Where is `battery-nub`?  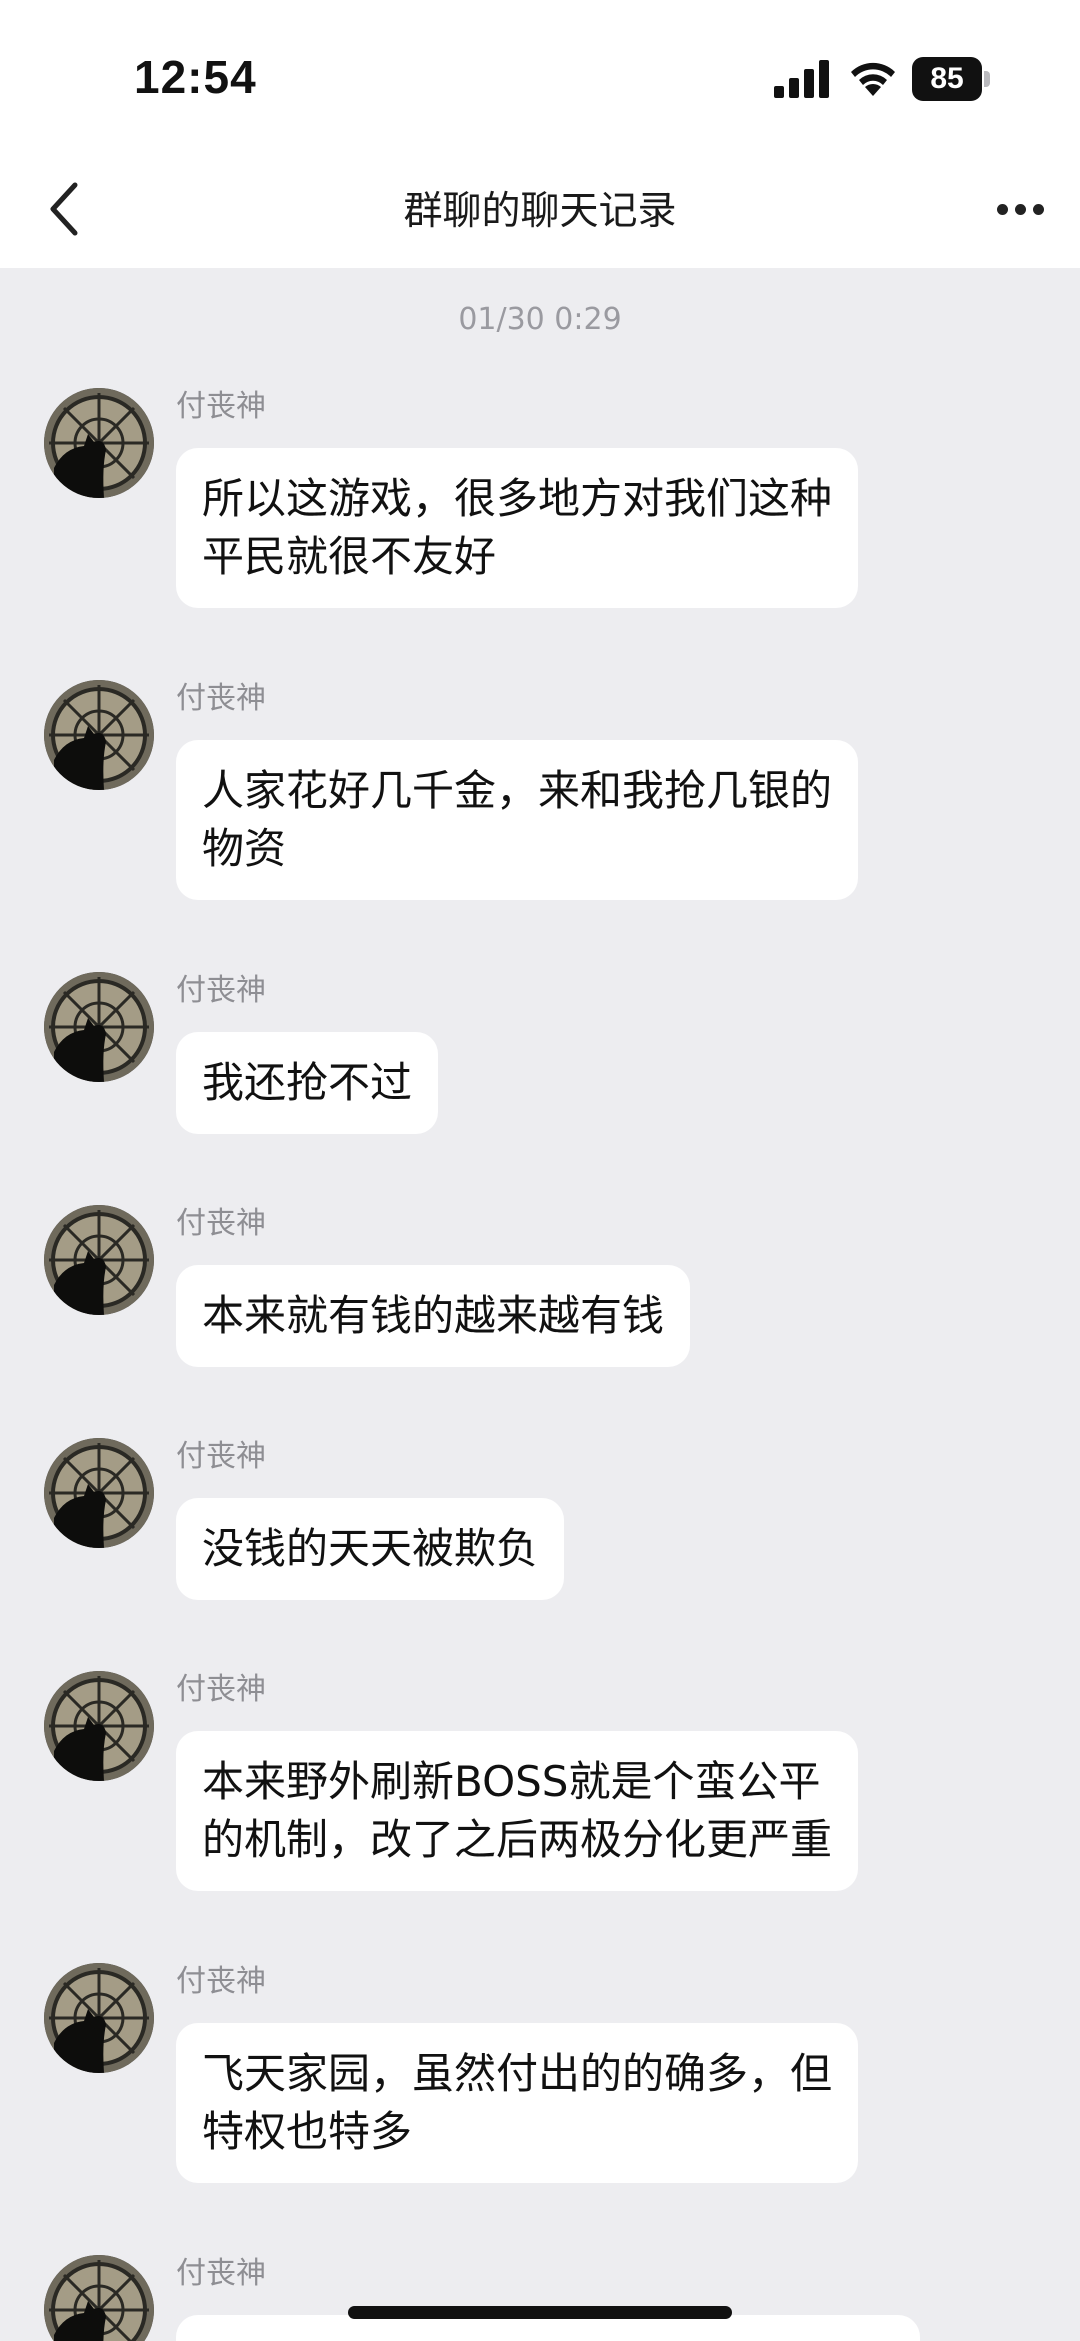
battery-nub is located at coordinates (987, 79).